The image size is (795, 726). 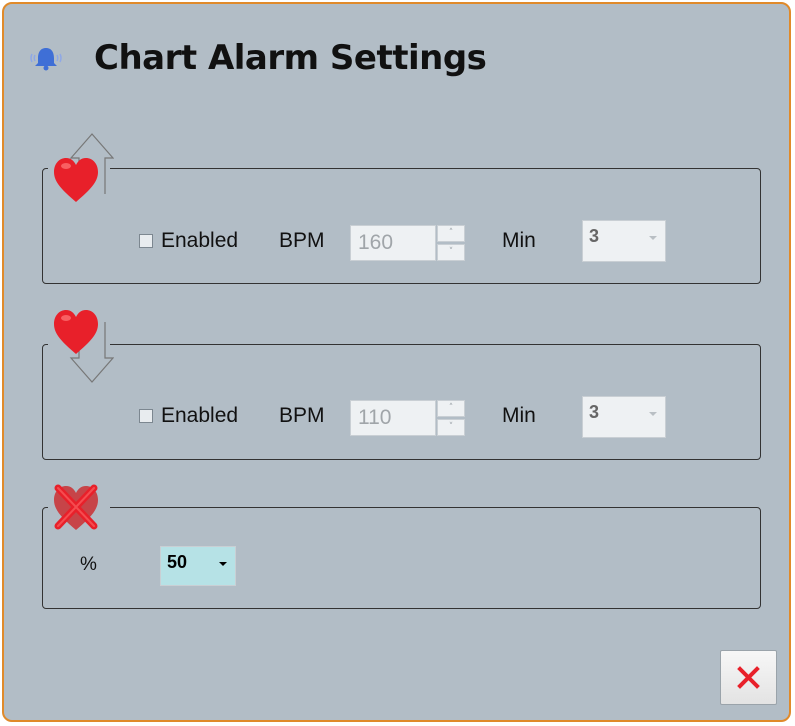 I want to click on signal-loss-percent-select: 50, so click(x=198, y=566).